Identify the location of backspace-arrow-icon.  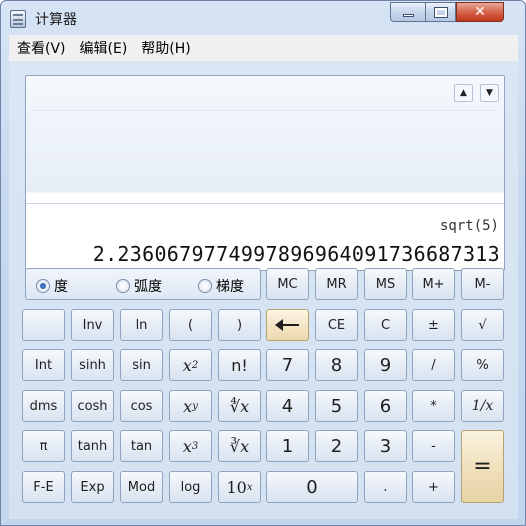
(286, 325).